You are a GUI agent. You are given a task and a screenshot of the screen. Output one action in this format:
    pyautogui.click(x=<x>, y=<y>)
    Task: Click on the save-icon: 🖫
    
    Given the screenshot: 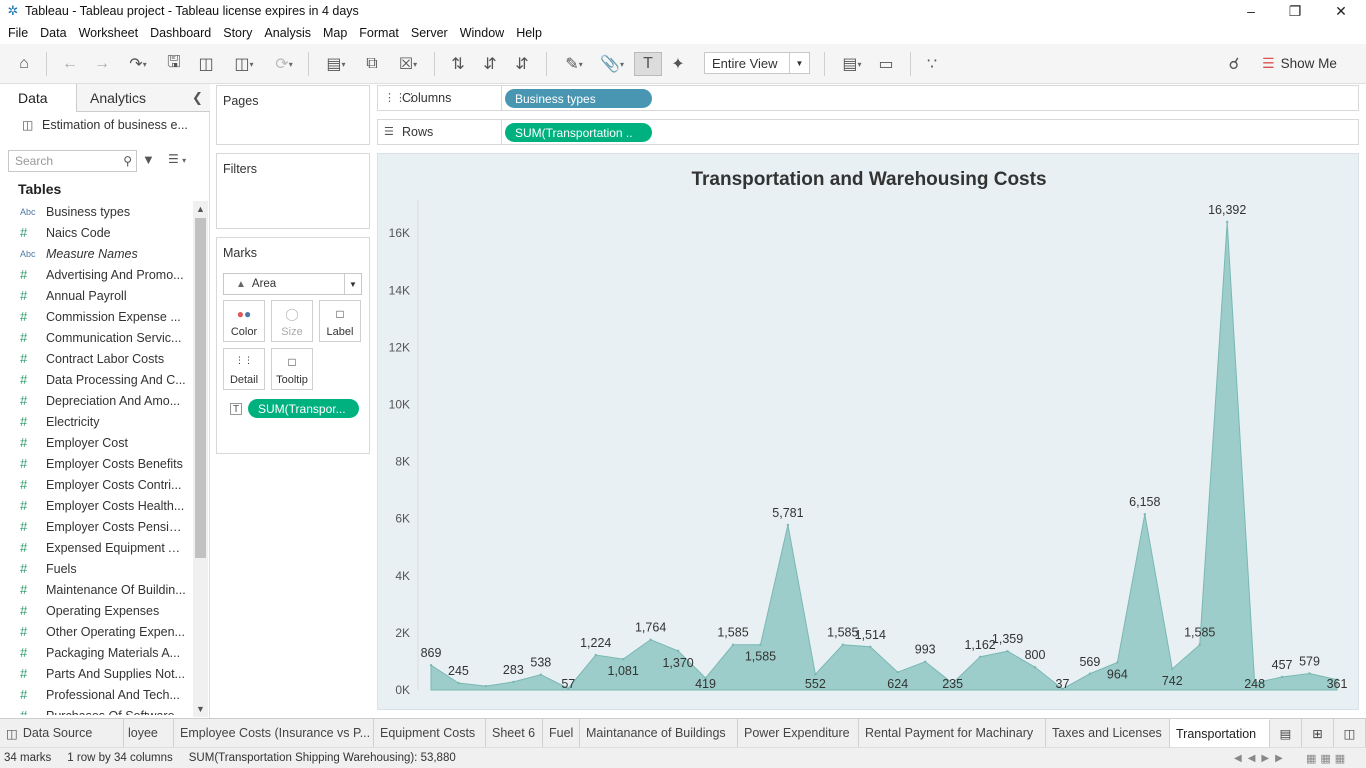 What is the action you would take?
    pyautogui.click(x=174, y=64)
    